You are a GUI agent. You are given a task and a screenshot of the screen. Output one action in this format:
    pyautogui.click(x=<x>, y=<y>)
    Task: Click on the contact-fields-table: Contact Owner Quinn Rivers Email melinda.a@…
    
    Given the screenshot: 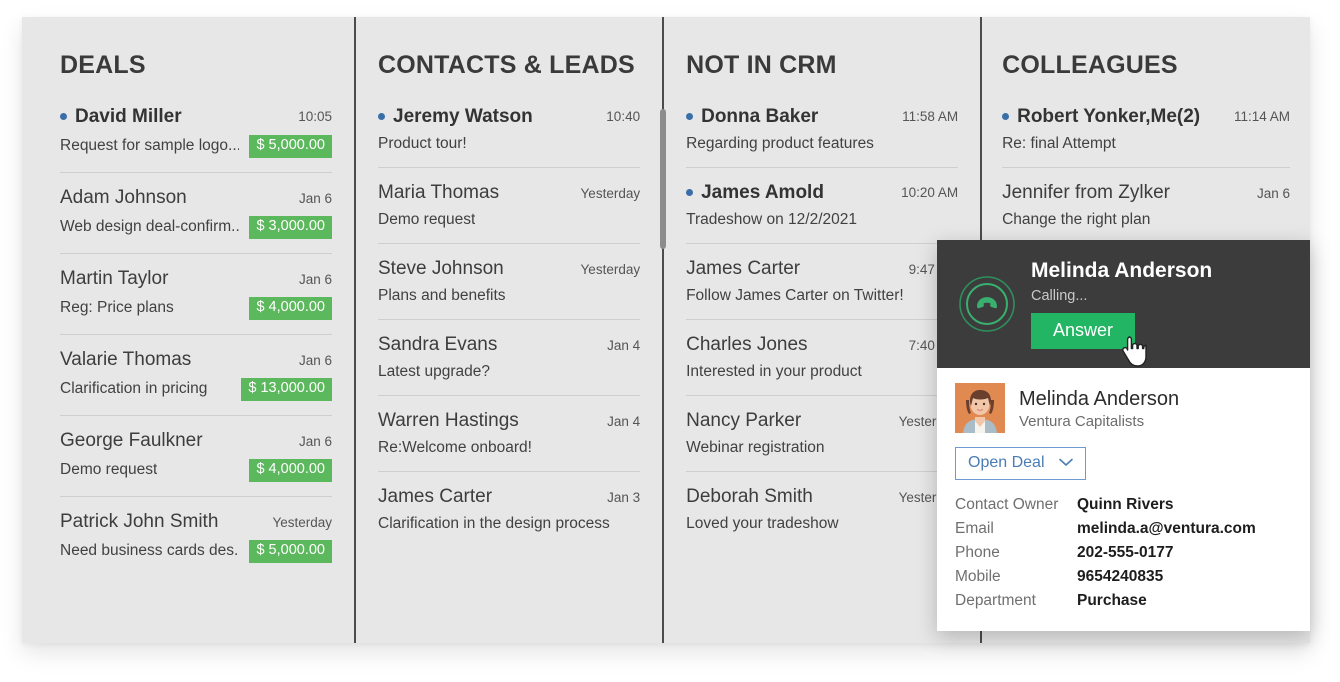 What is the action you would take?
    pyautogui.click(x=1122, y=553)
    